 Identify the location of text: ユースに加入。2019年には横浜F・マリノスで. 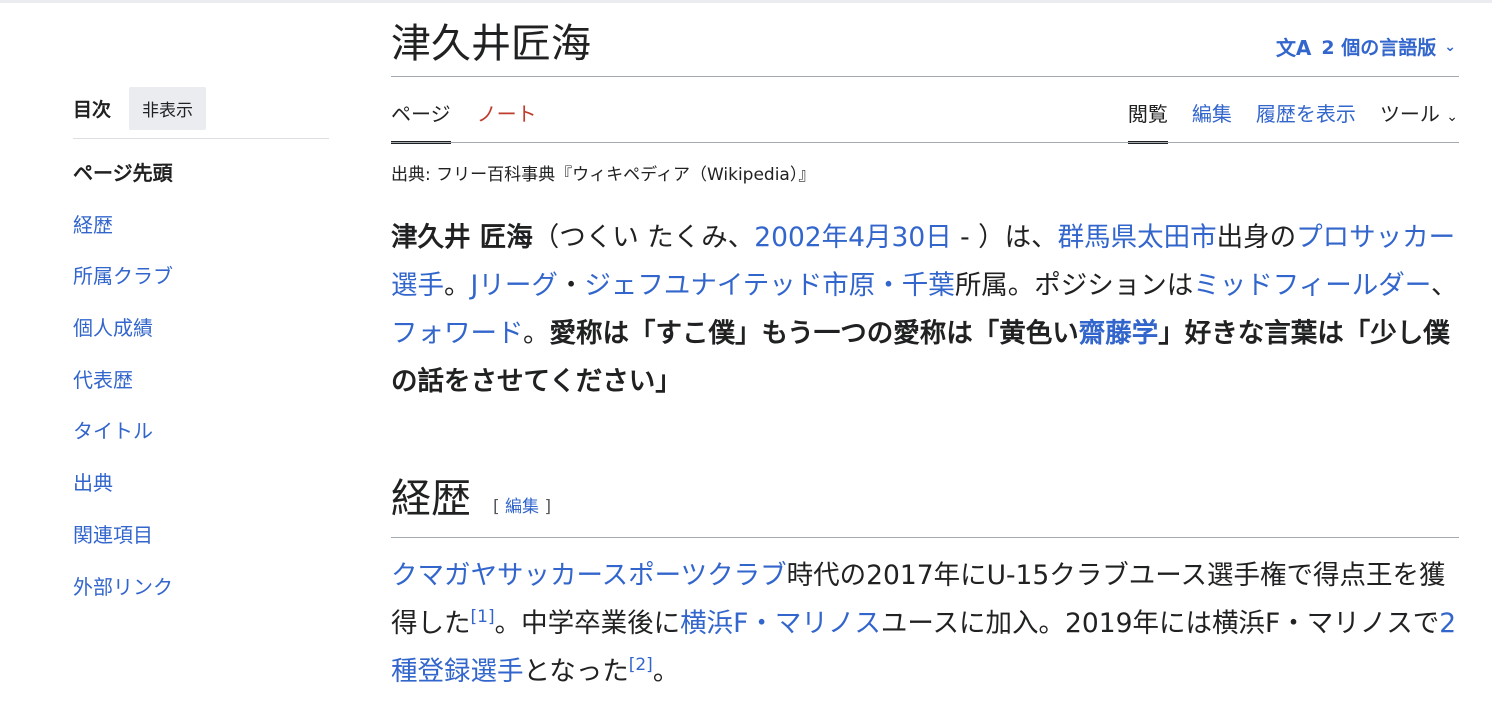
(1160, 623).